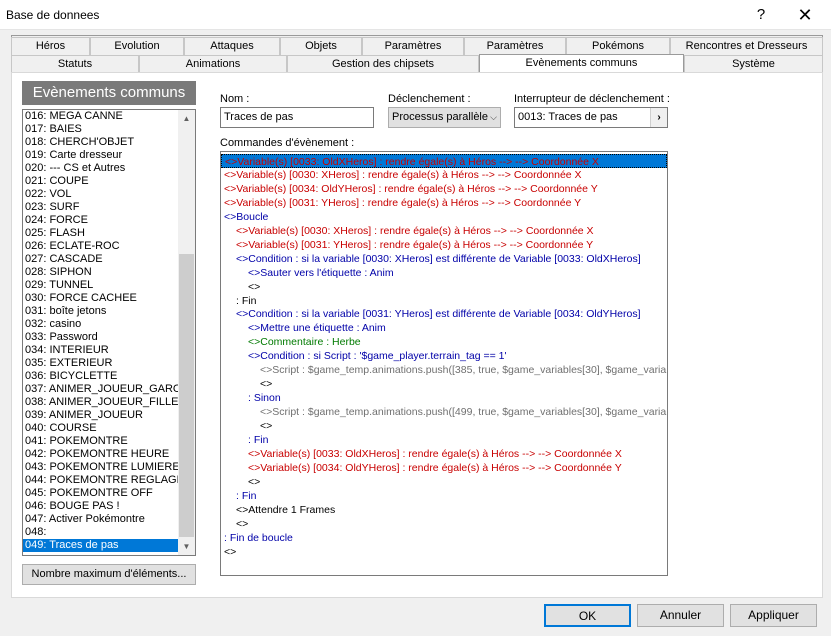 The image size is (831, 636). I want to click on help-icon: ?, so click(761, 15).